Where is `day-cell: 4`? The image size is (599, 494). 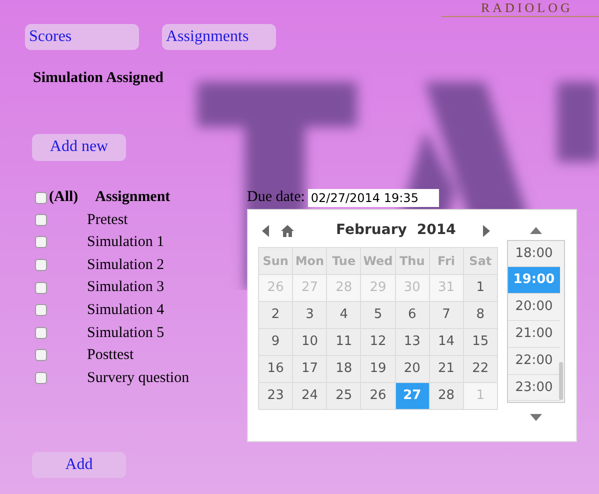
day-cell: 4 is located at coordinates (344, 315).